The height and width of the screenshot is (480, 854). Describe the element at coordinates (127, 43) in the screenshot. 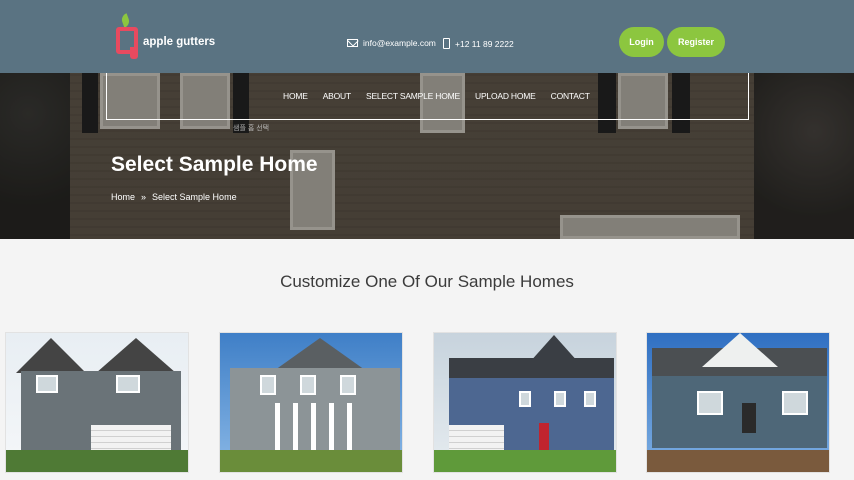

I see `logo-mark-icon` at that location.